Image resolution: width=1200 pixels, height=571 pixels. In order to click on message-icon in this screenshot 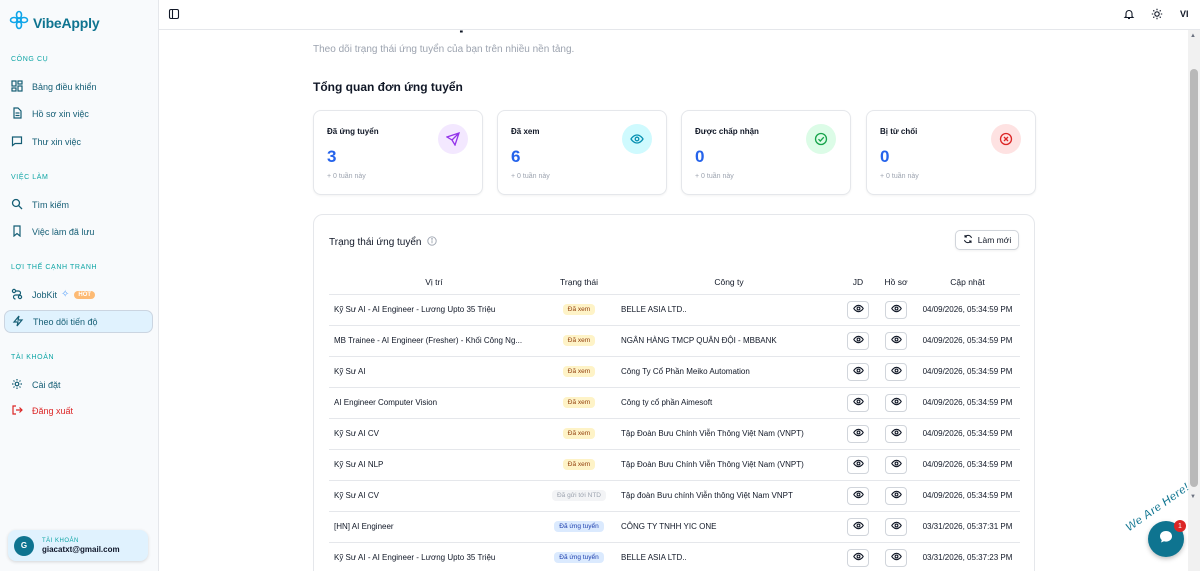, I will do `click(17, 142)`.